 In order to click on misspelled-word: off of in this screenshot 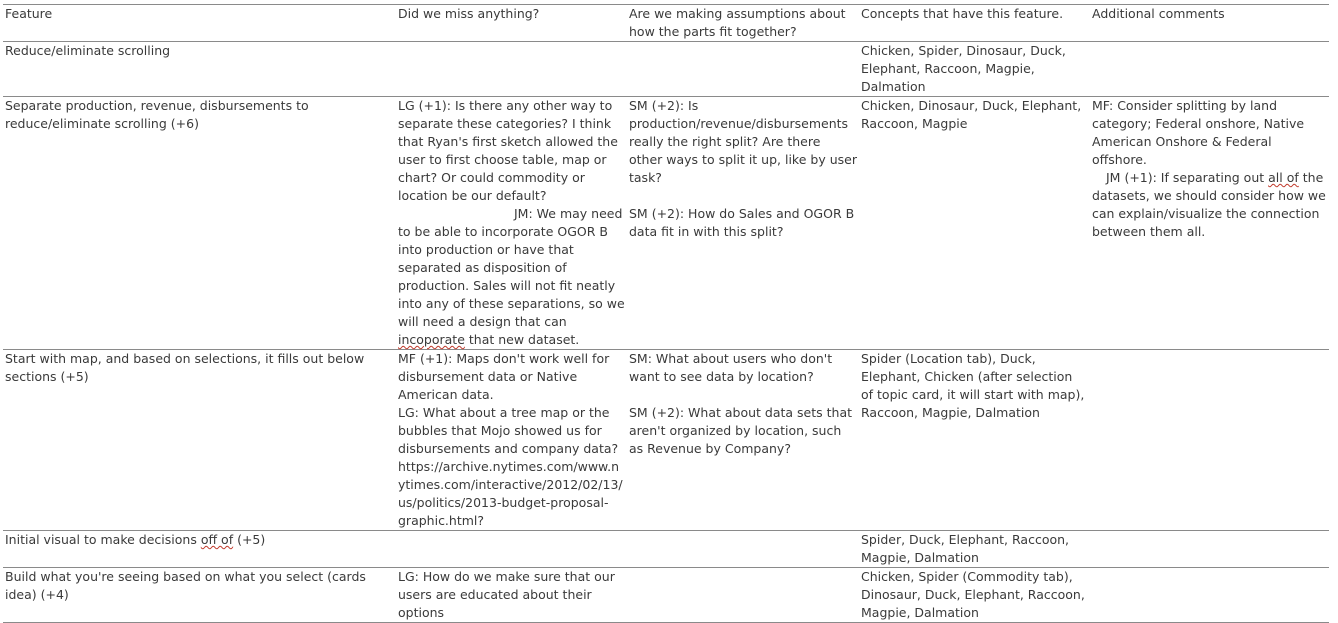, I will do `click(217, 539)`.